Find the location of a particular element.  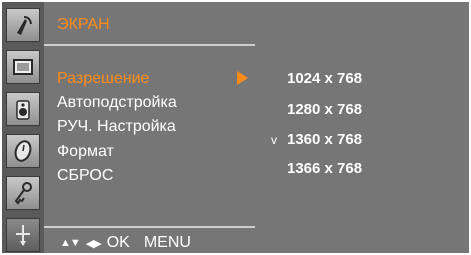

mouse-cursor-icon is located at coordinates (23, 235).